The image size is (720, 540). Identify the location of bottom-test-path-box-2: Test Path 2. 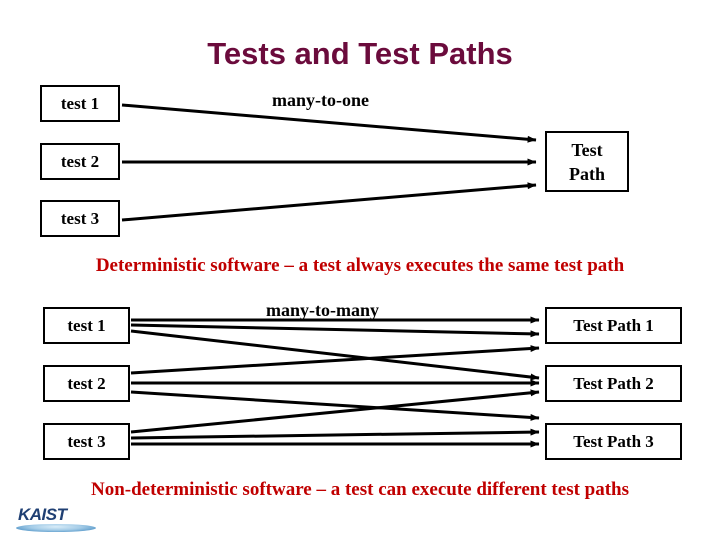
(613, 383).